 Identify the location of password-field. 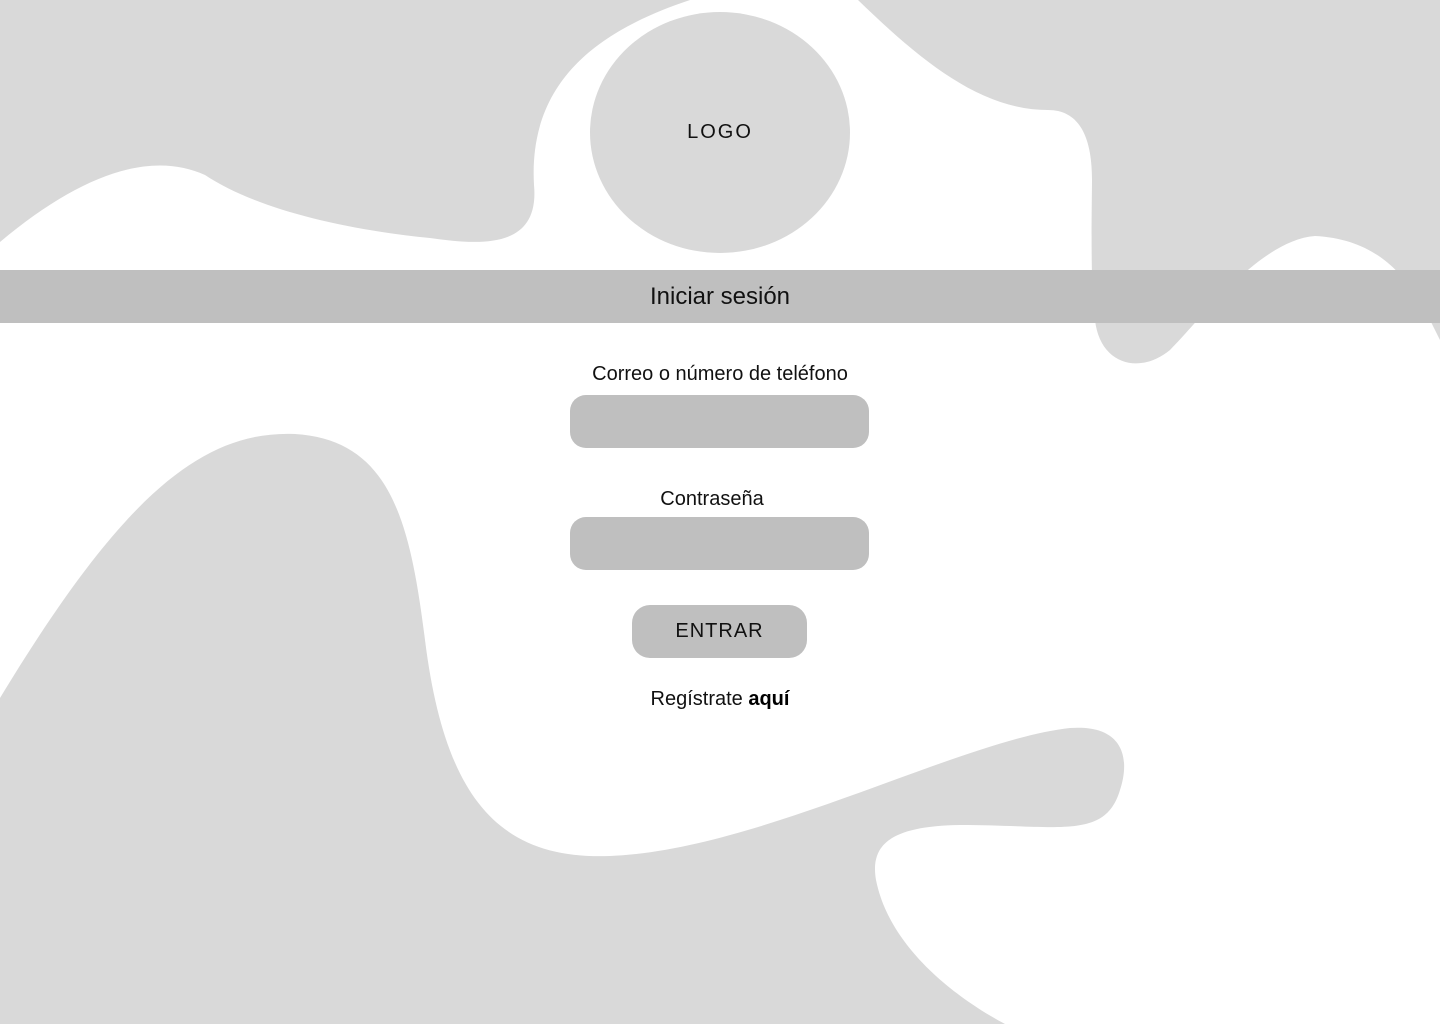
(719, 543).